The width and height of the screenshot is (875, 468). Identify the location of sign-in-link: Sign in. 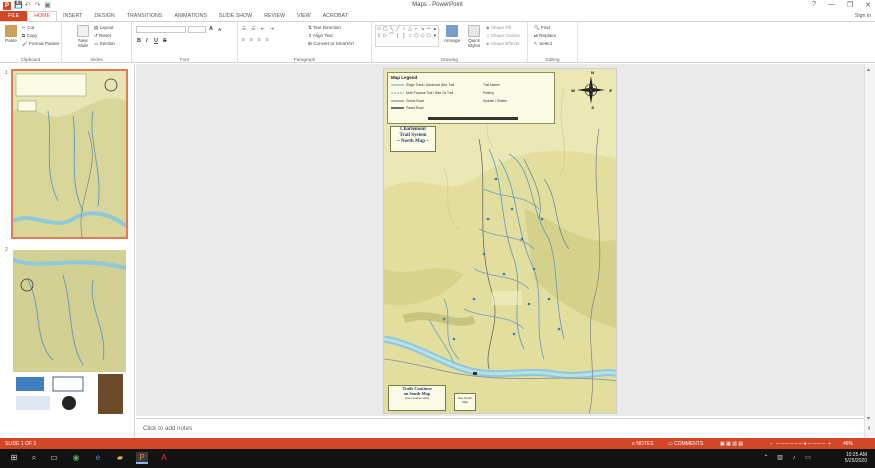
(863, 16).